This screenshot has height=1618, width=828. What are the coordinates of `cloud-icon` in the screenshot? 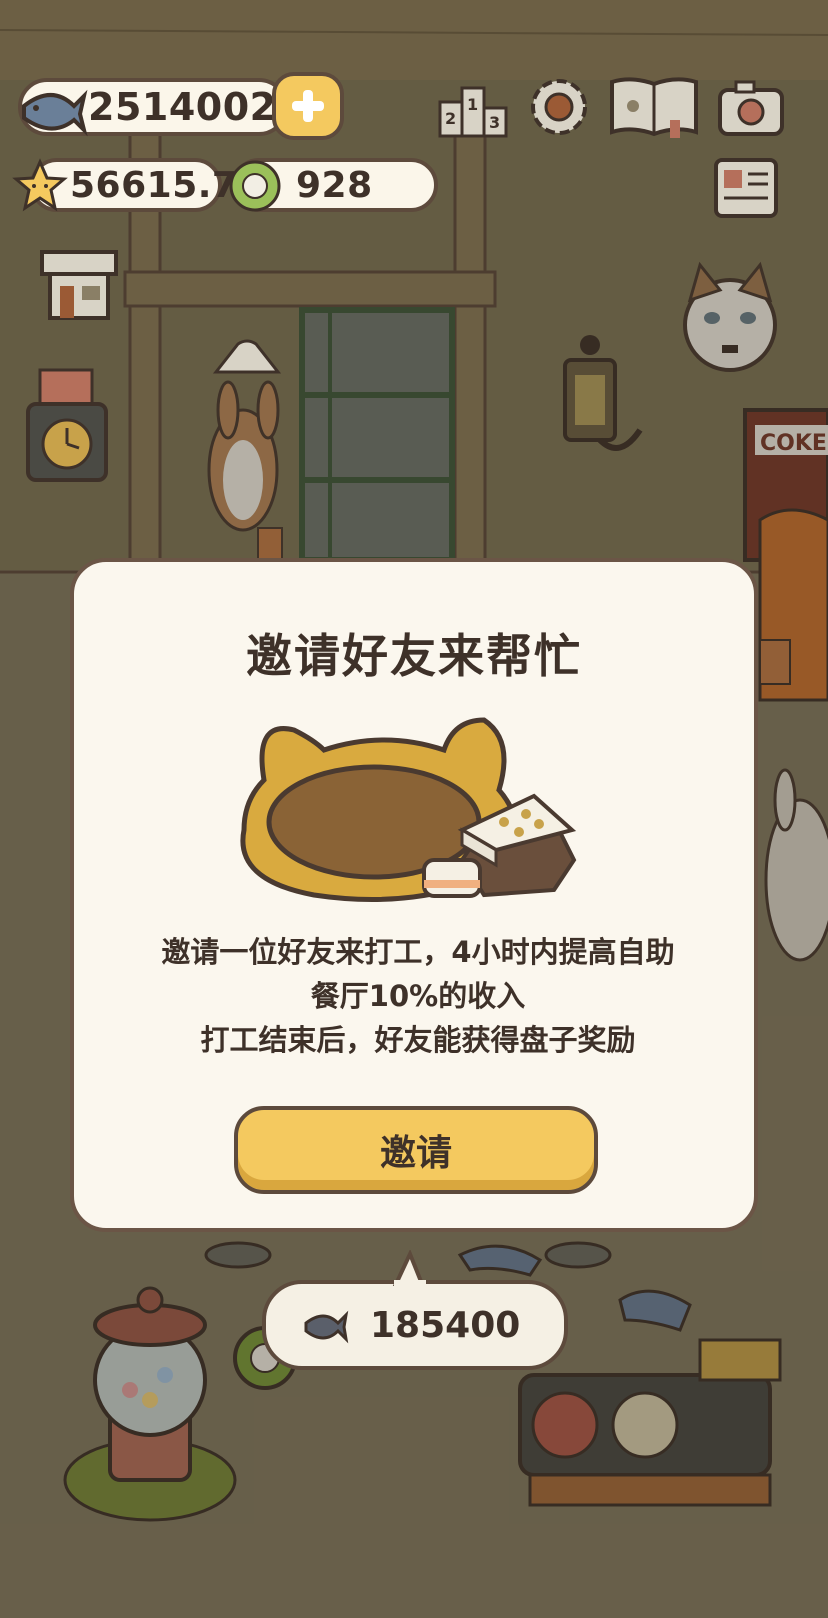 It's located at (247, 356).